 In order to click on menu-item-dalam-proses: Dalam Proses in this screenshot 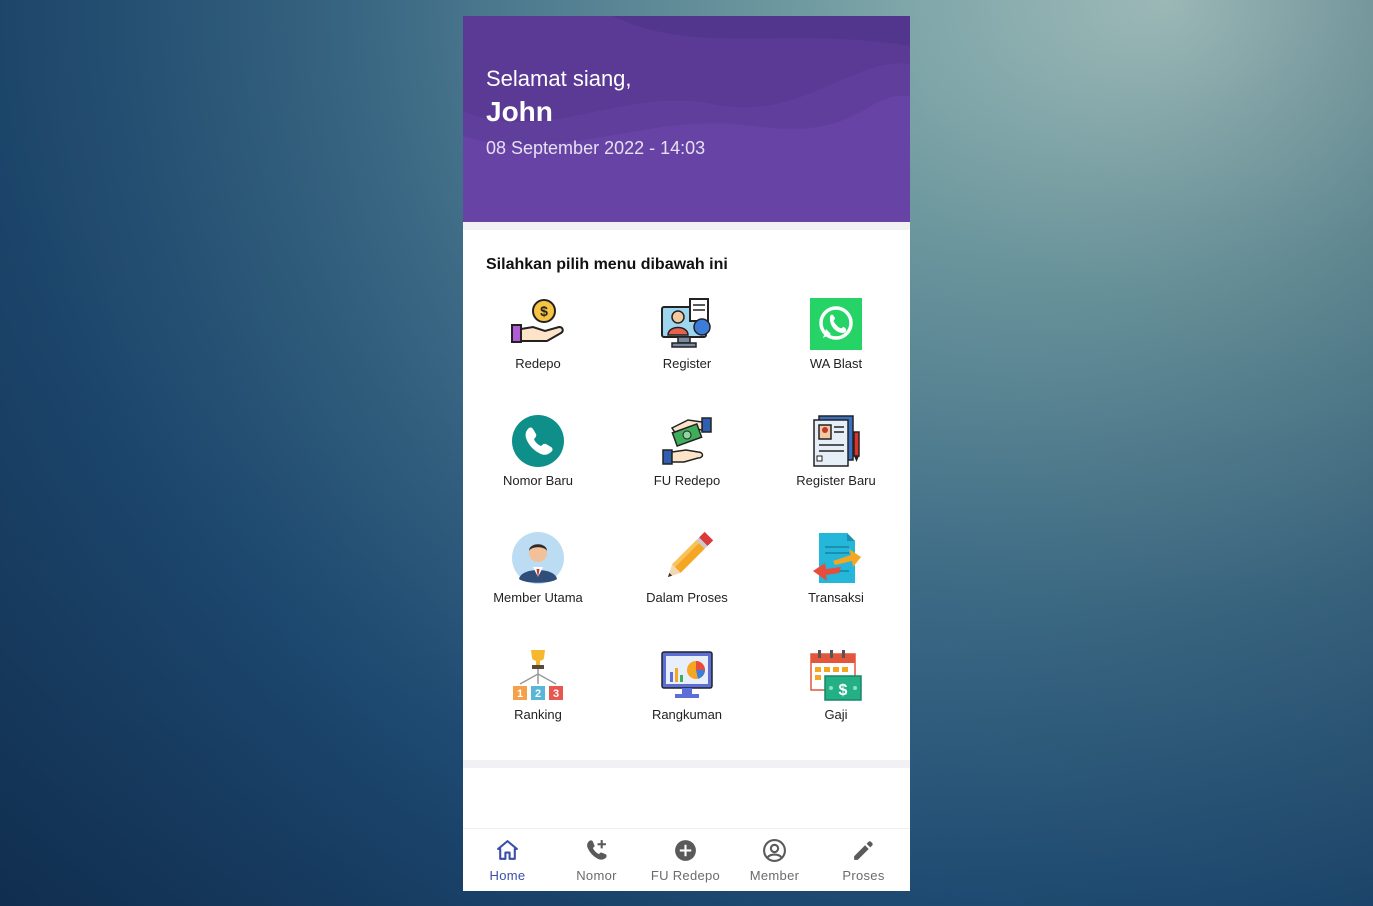, I will do `click(687, 576)`.